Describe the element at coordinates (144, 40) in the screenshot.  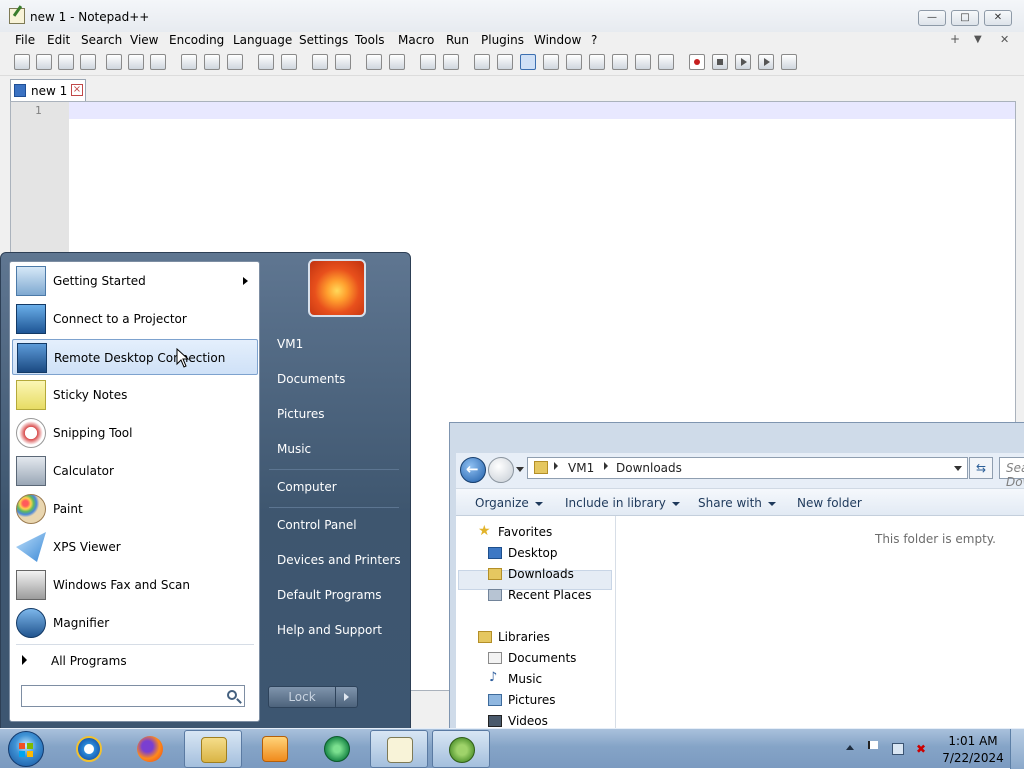
I see `menu-view: View` at that location.